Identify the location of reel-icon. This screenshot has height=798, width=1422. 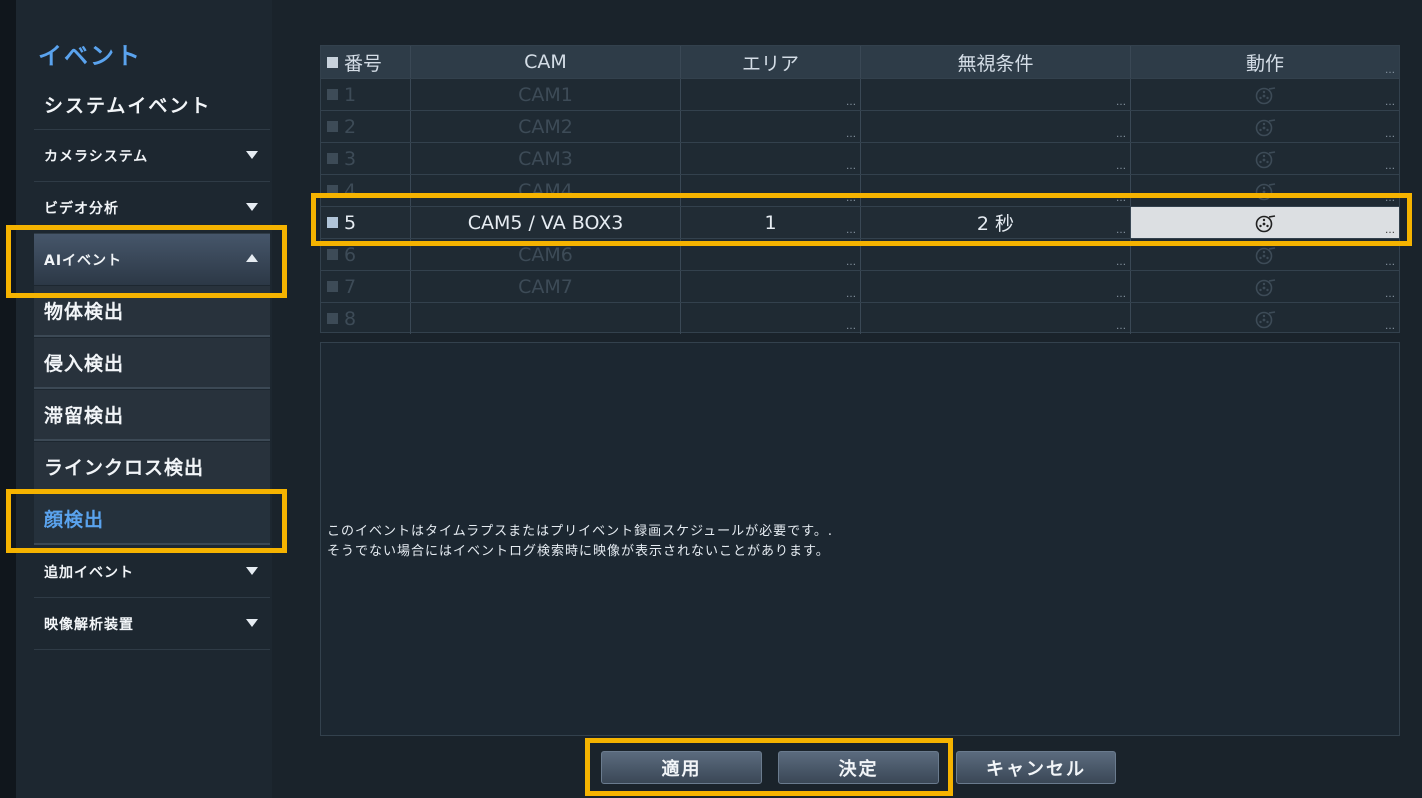
(1265, 223).